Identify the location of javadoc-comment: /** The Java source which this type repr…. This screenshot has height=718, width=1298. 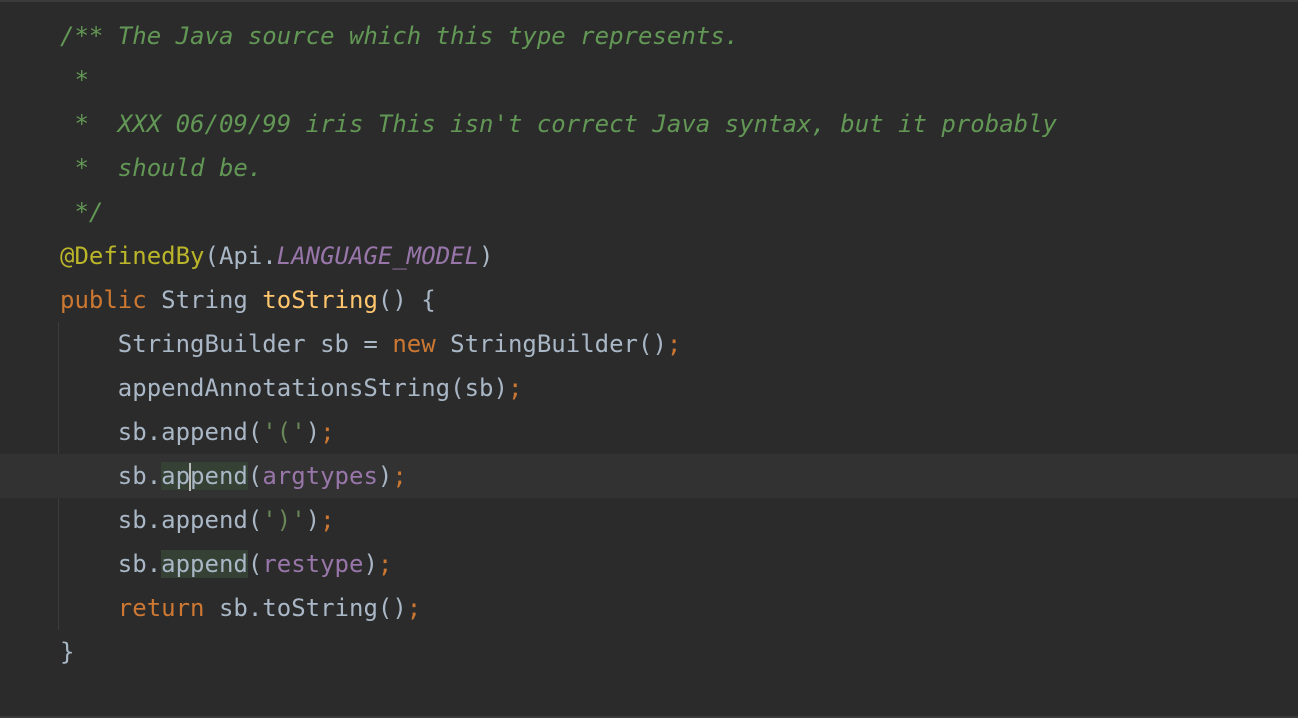
(400, 36).